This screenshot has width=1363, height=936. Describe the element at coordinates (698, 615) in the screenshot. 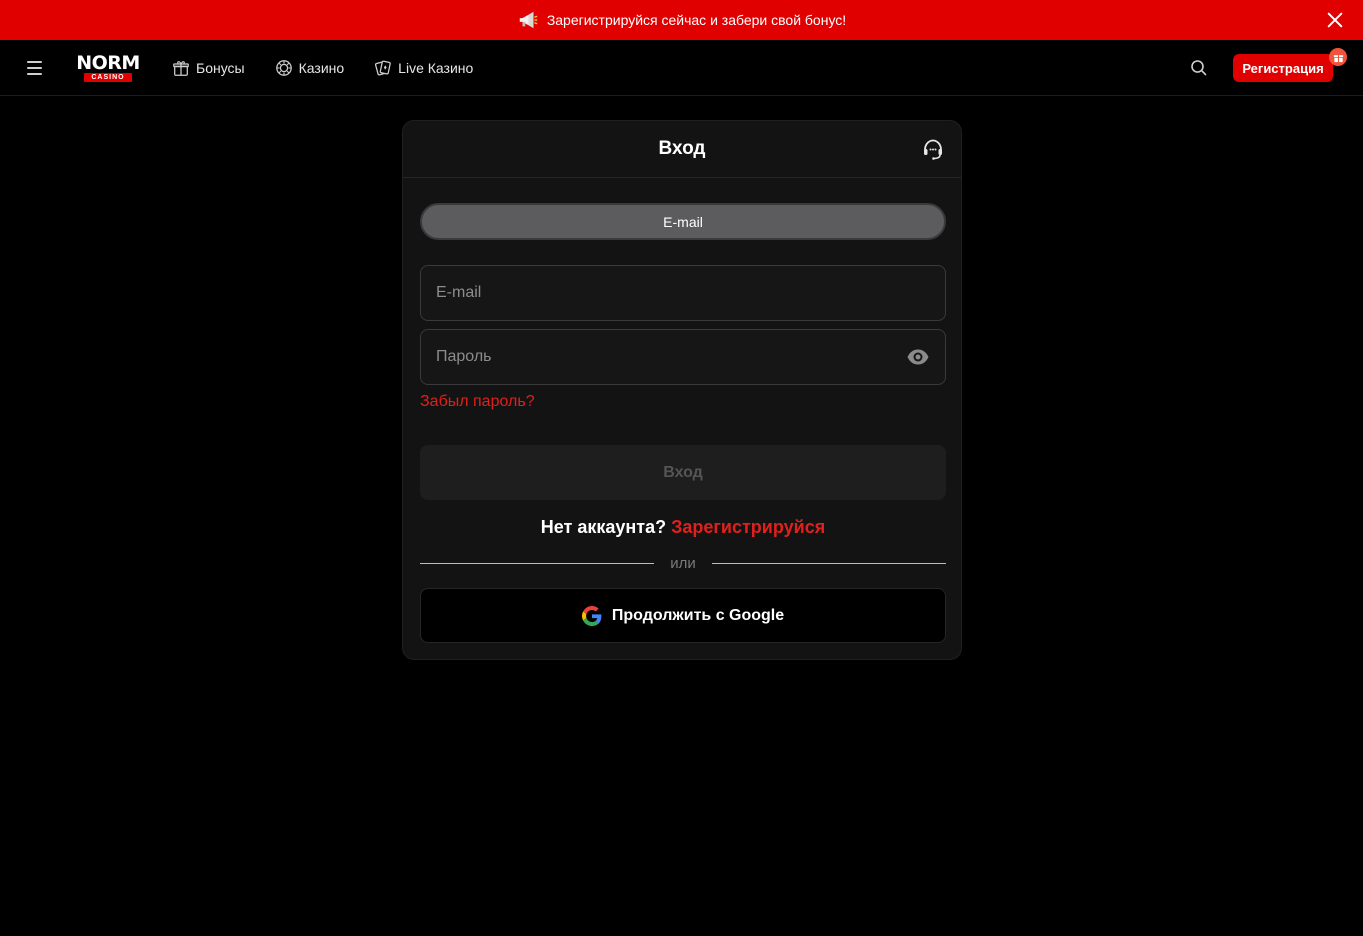

I see `google-button-label: Продолжить с Google` at that location.